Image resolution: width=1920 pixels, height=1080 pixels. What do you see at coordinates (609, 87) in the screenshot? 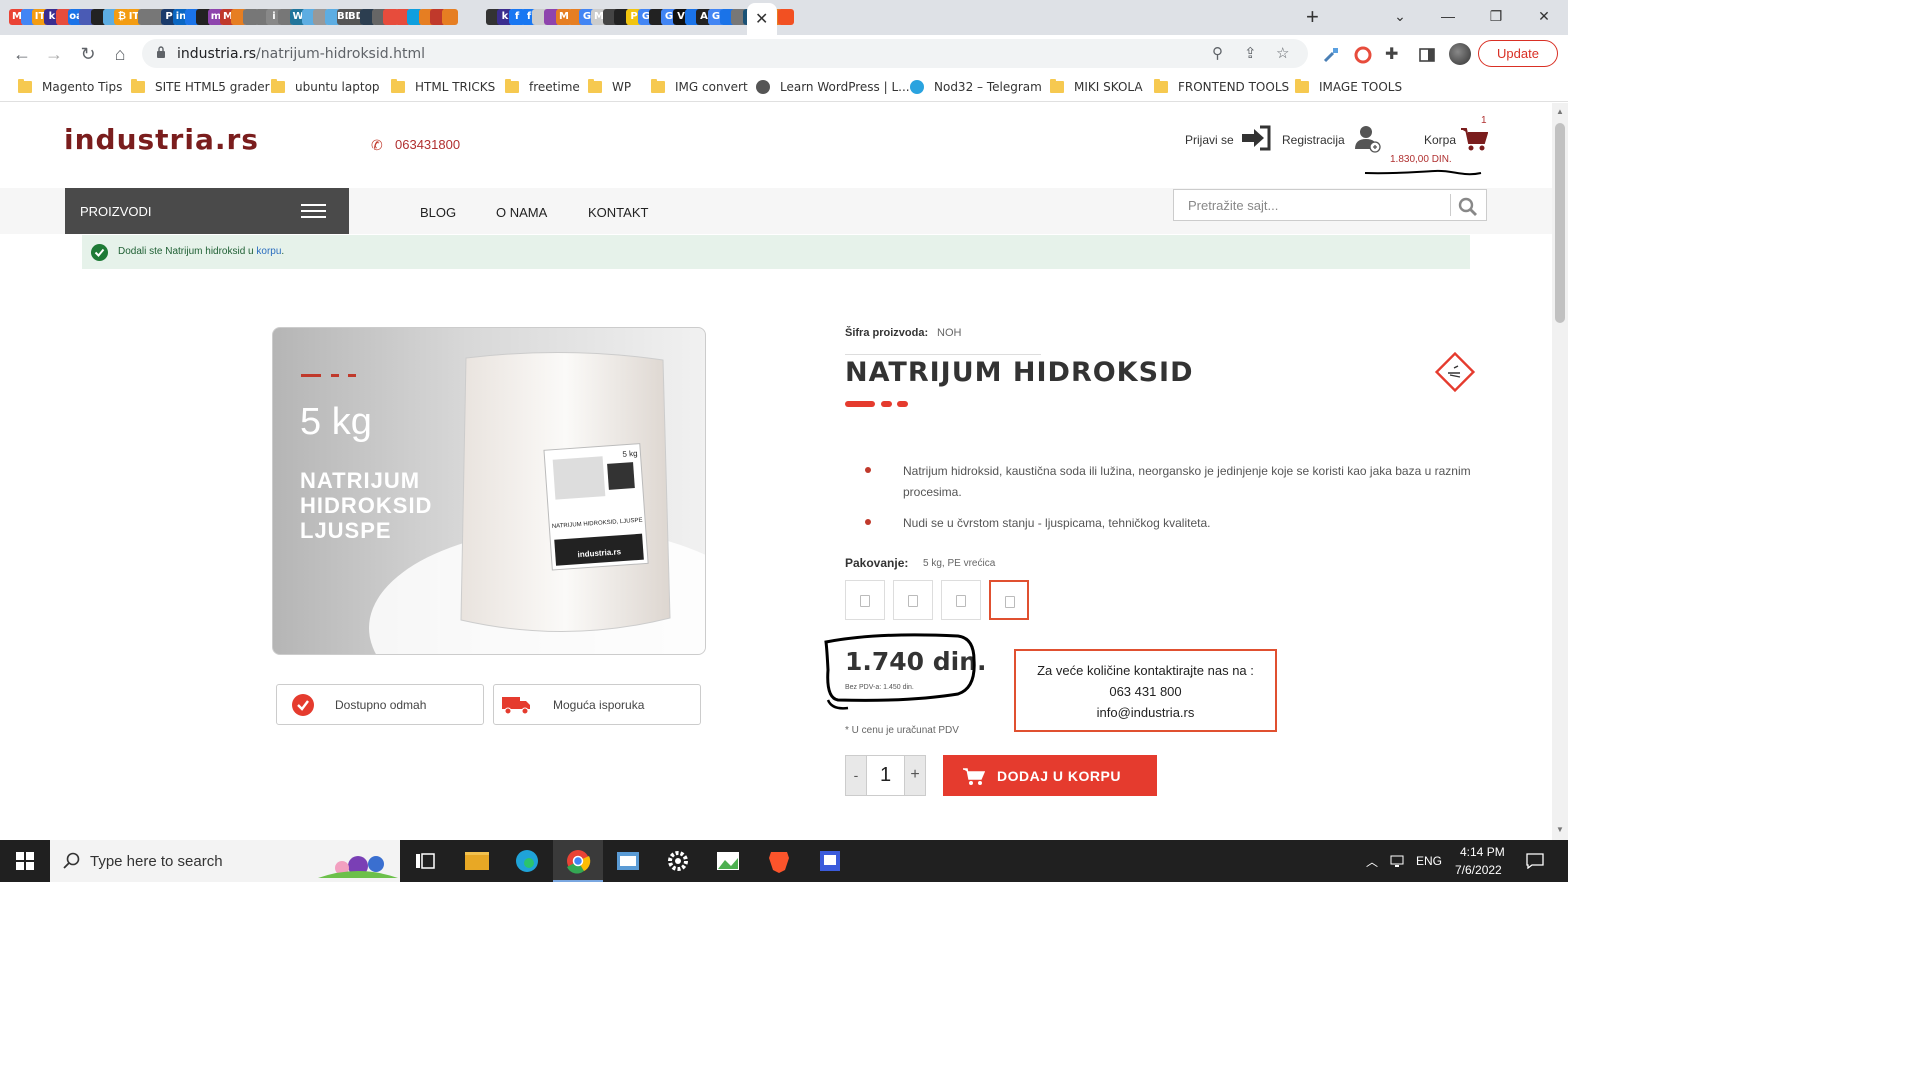
I see `bookmark-item: WP` at bounding box center [609, 87].